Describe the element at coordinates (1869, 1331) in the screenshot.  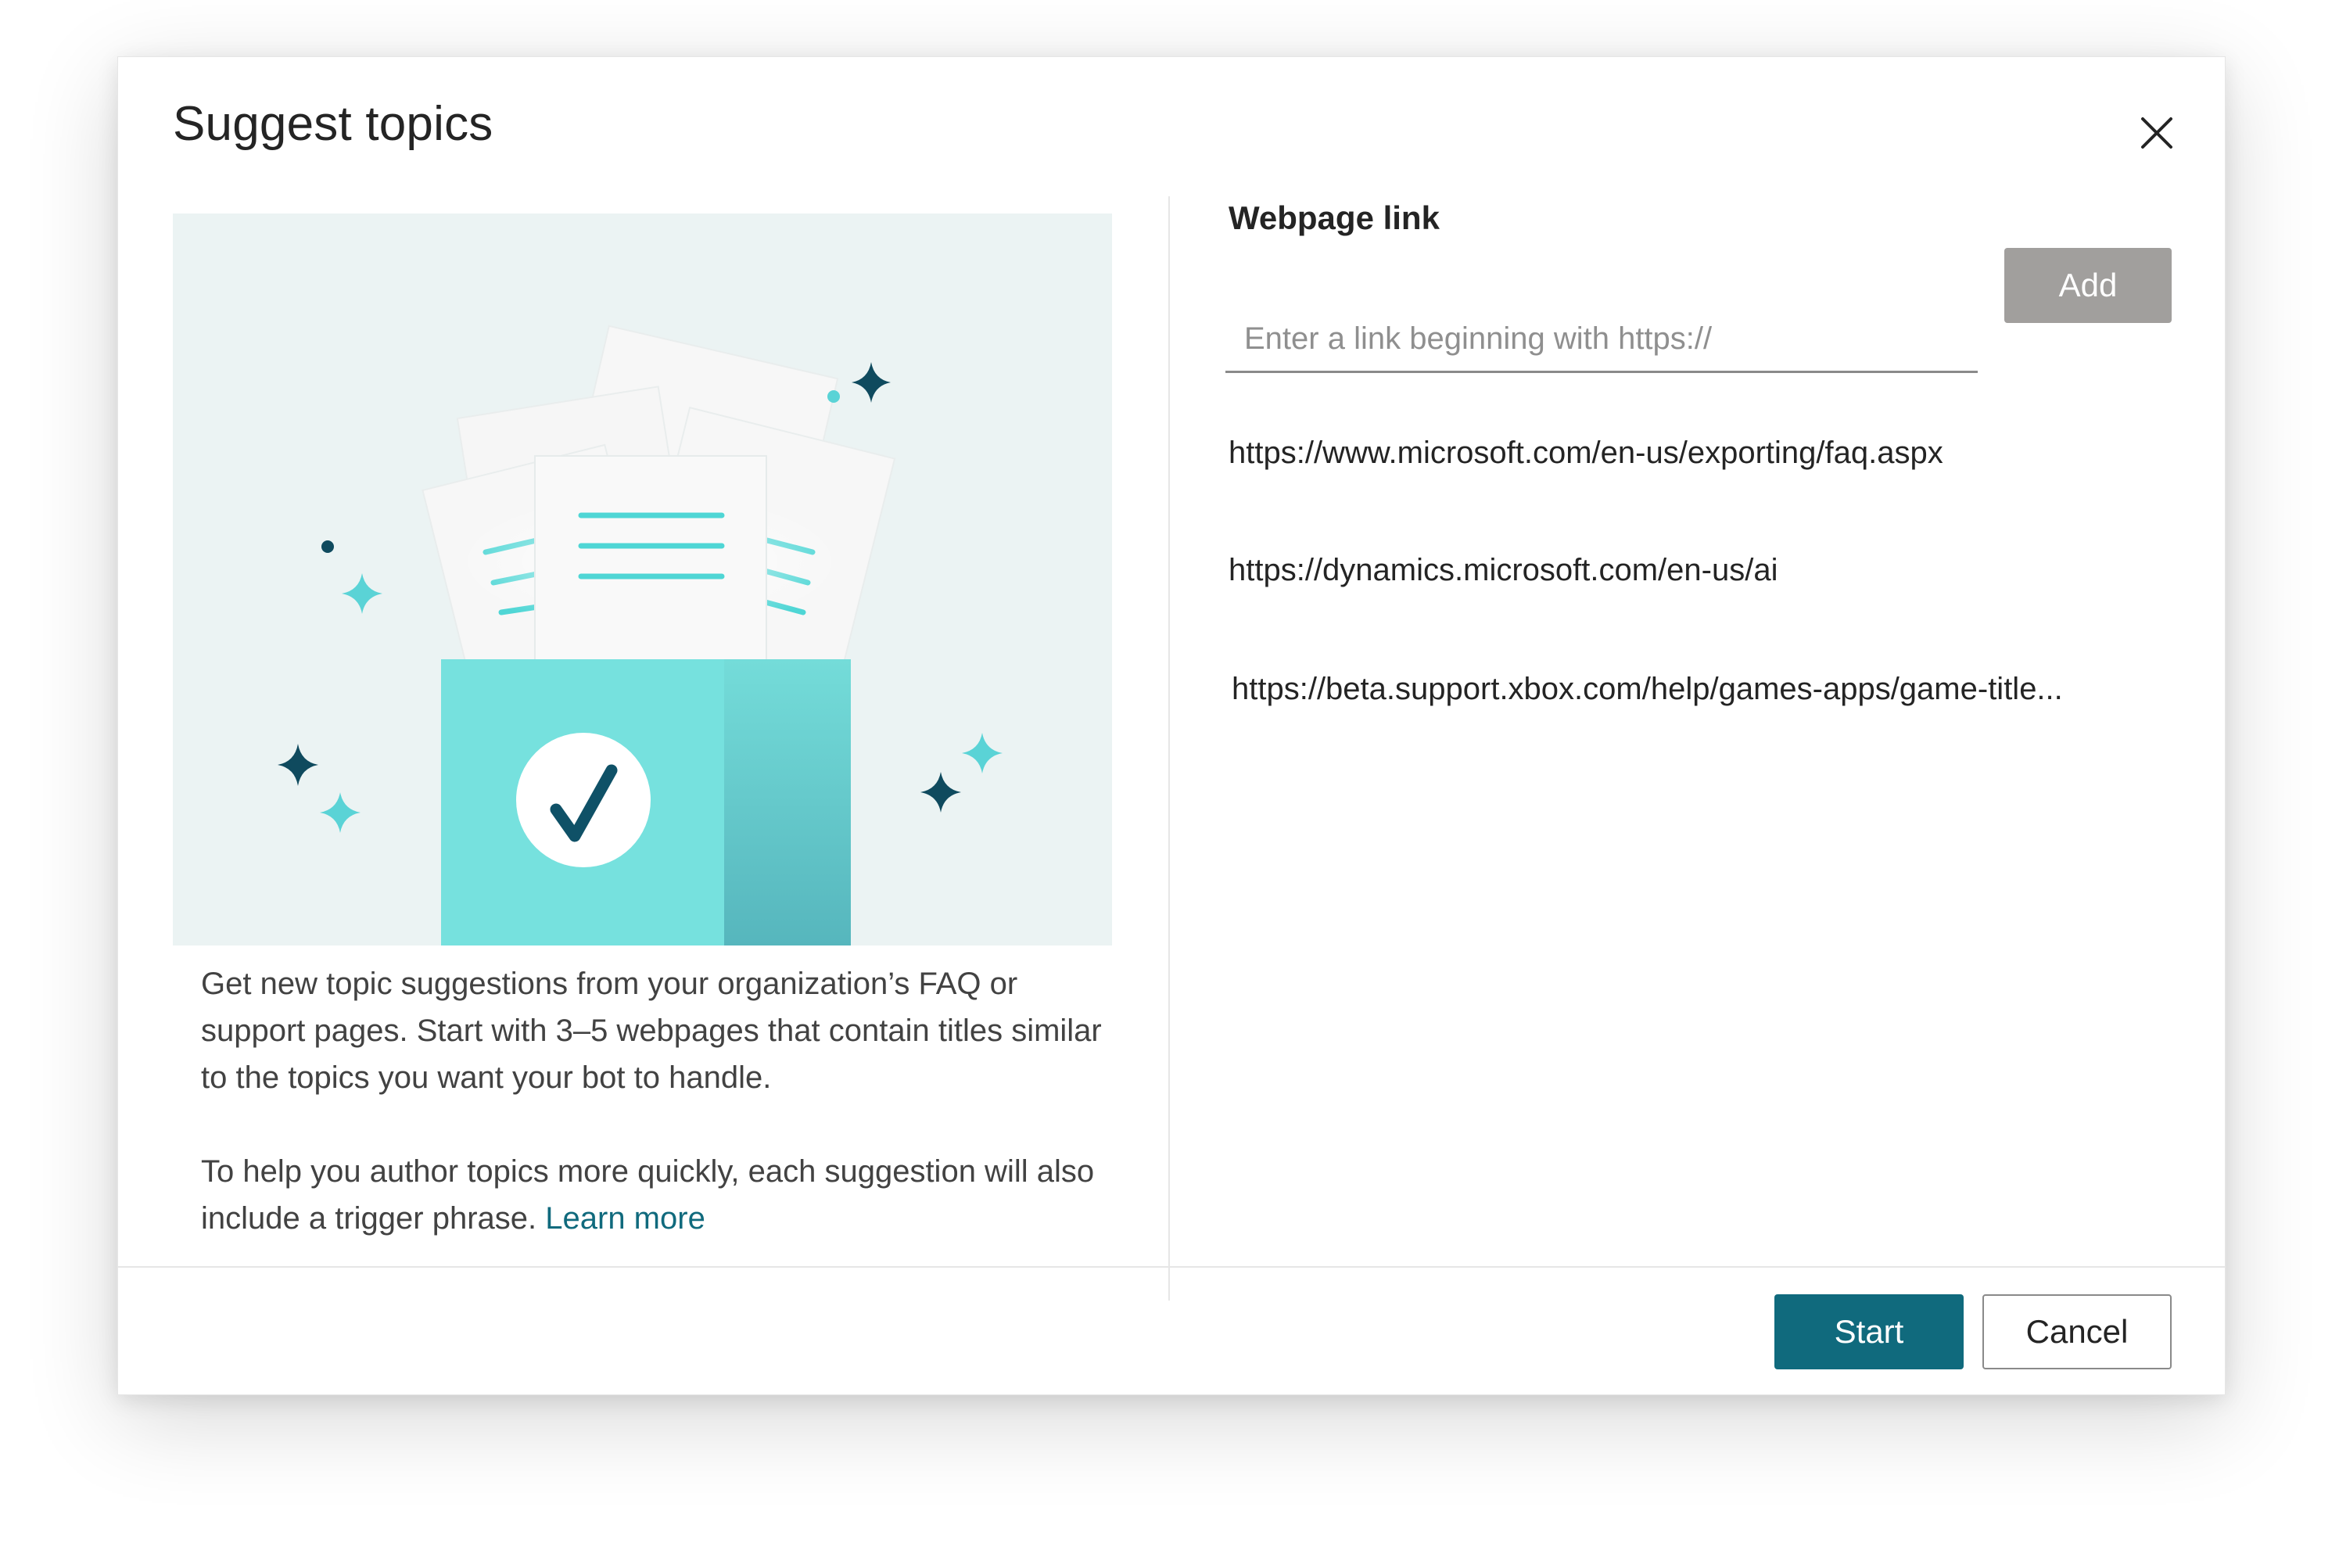
I see `start-button: Start` at that location.